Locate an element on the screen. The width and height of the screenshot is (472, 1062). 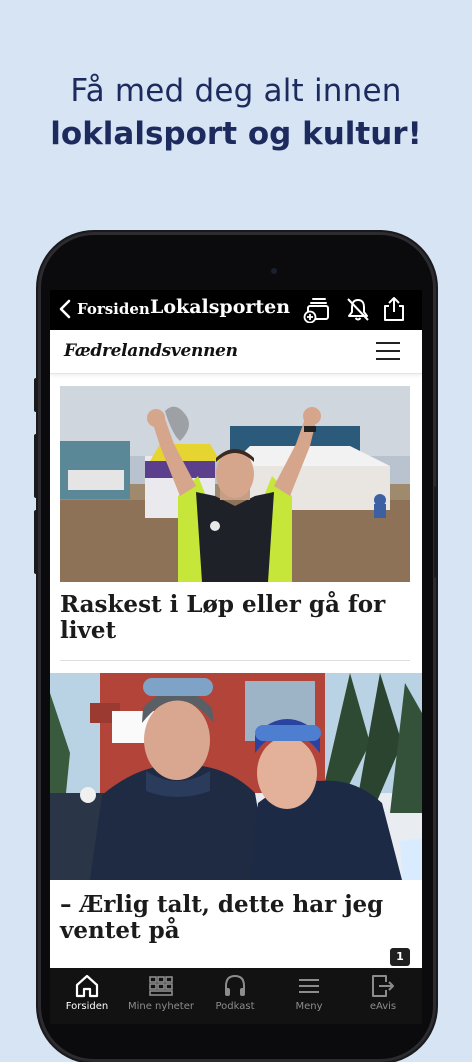
hamburger-icon is located at coordinates (388, 351).